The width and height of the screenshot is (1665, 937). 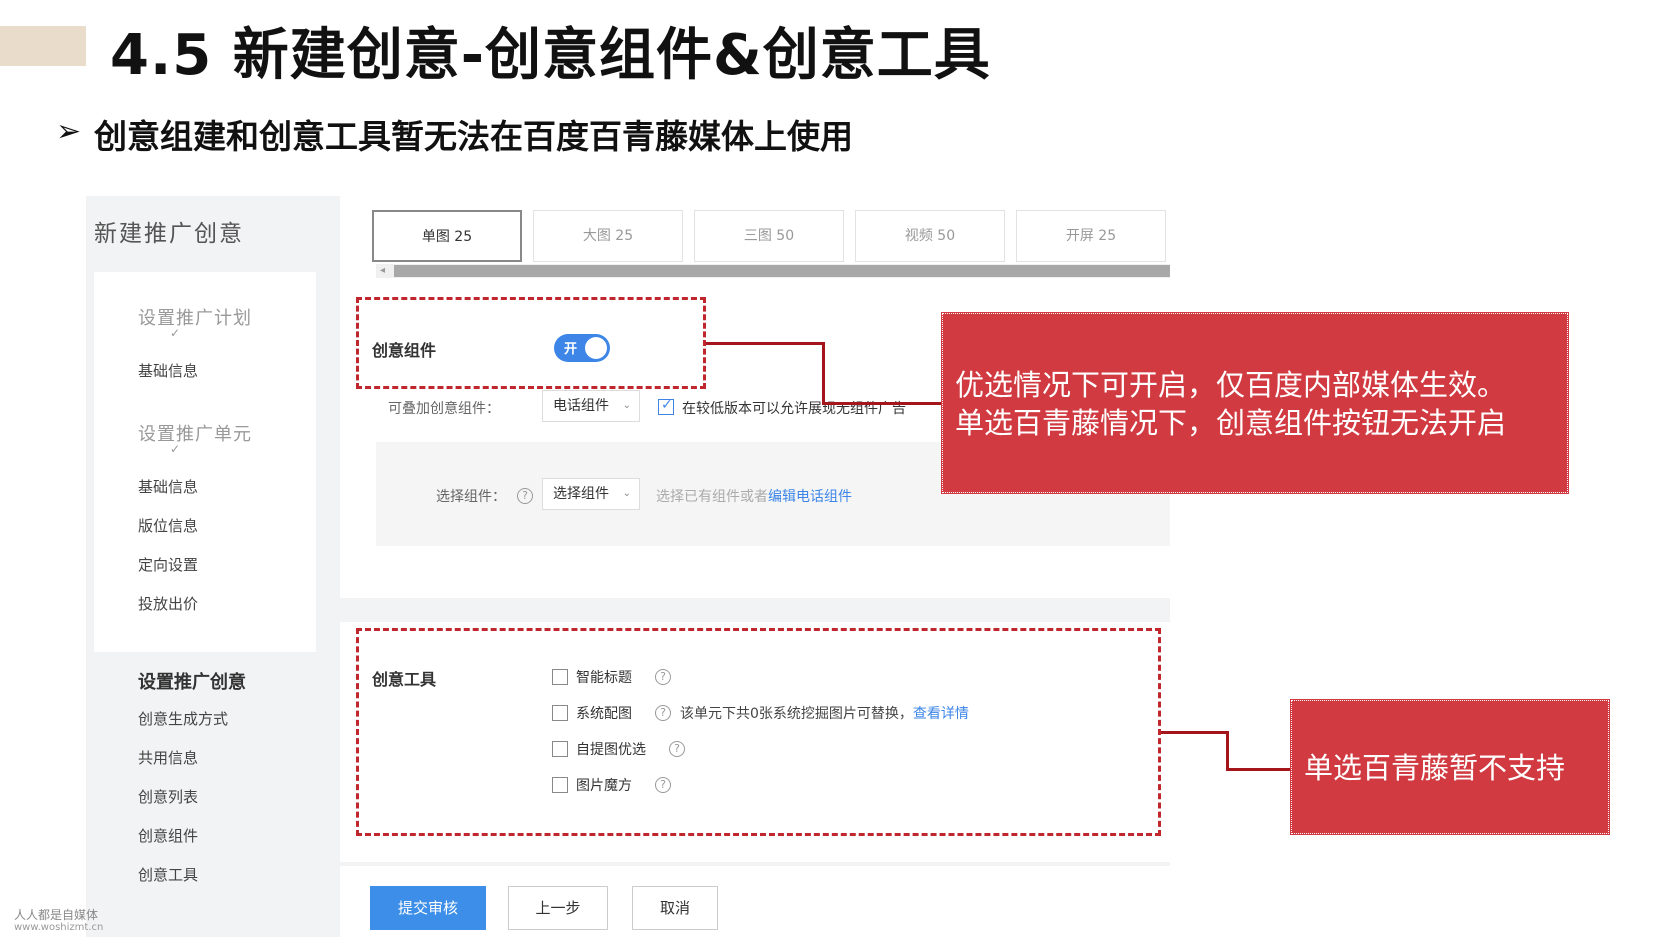 What do you see at coordinates (1231, 423) in the screenshot?
I see `annotation-text: 单选百青藤情况下，创意组件按钮无法开启` at bounding box center [1231, 423].